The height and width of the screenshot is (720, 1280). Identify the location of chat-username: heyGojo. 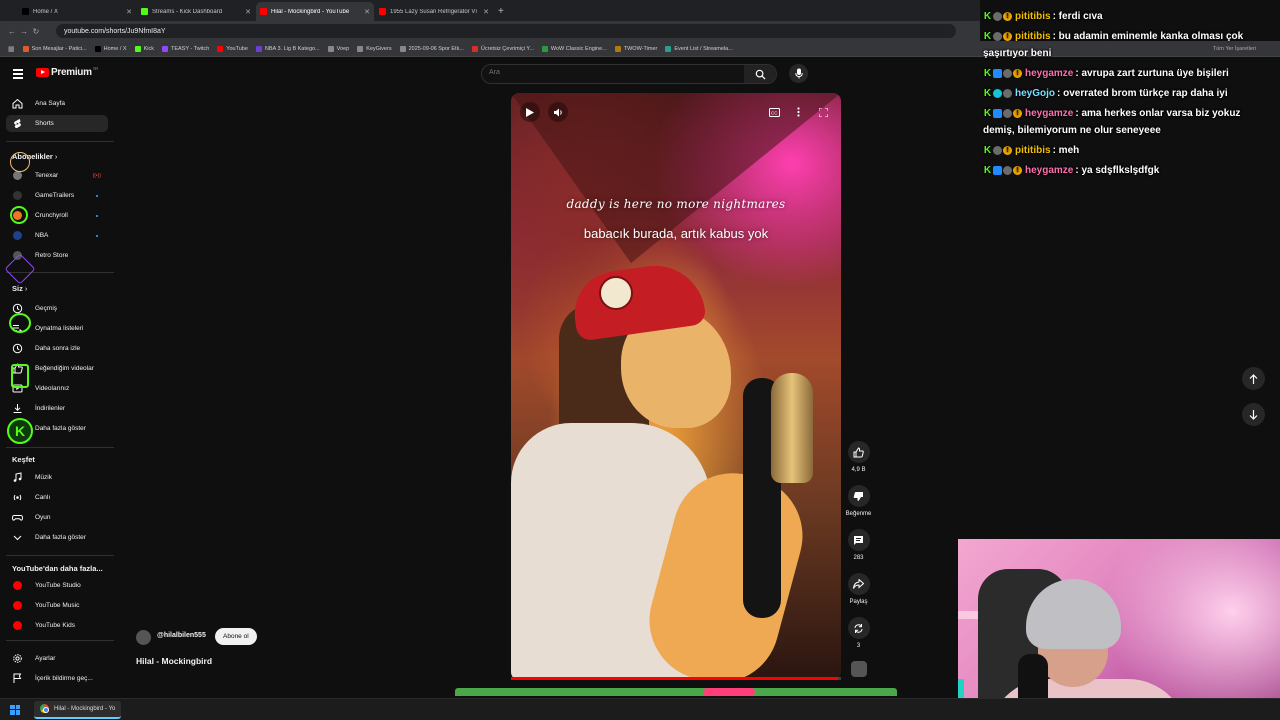
(1035, 93).